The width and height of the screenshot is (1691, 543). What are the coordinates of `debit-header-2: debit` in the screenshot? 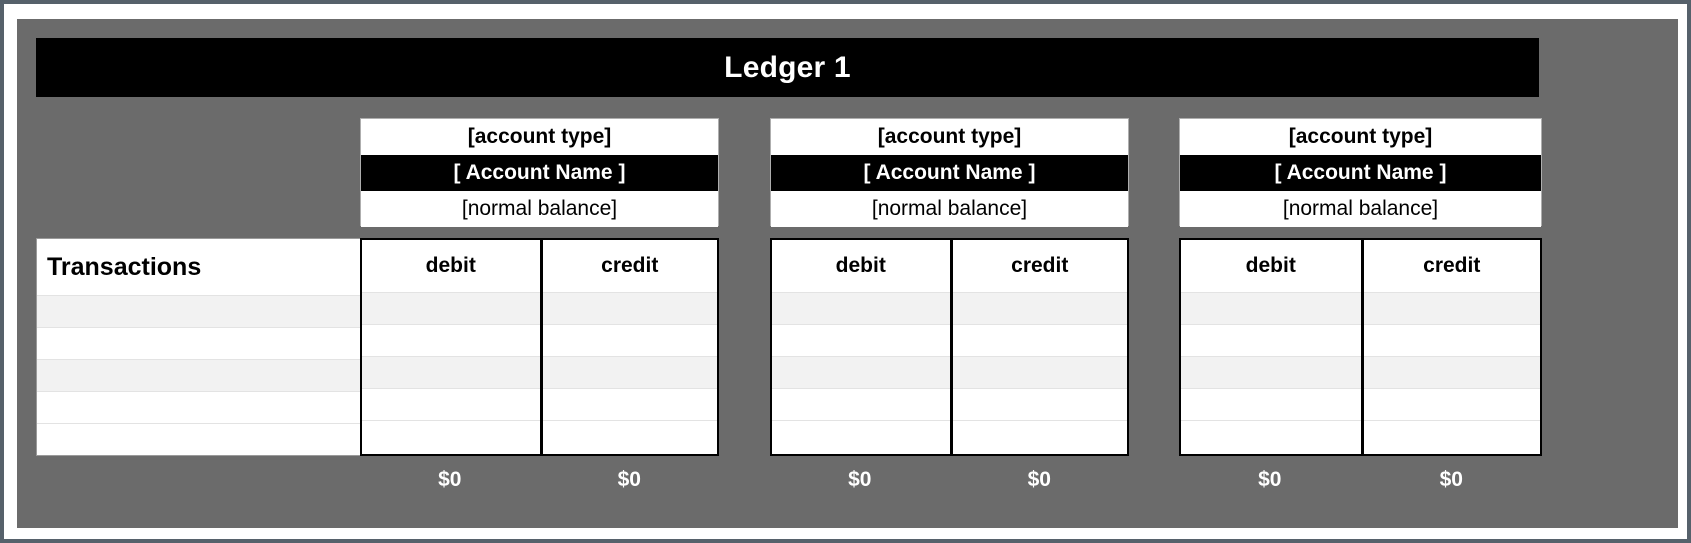 It's located at (861, 266).